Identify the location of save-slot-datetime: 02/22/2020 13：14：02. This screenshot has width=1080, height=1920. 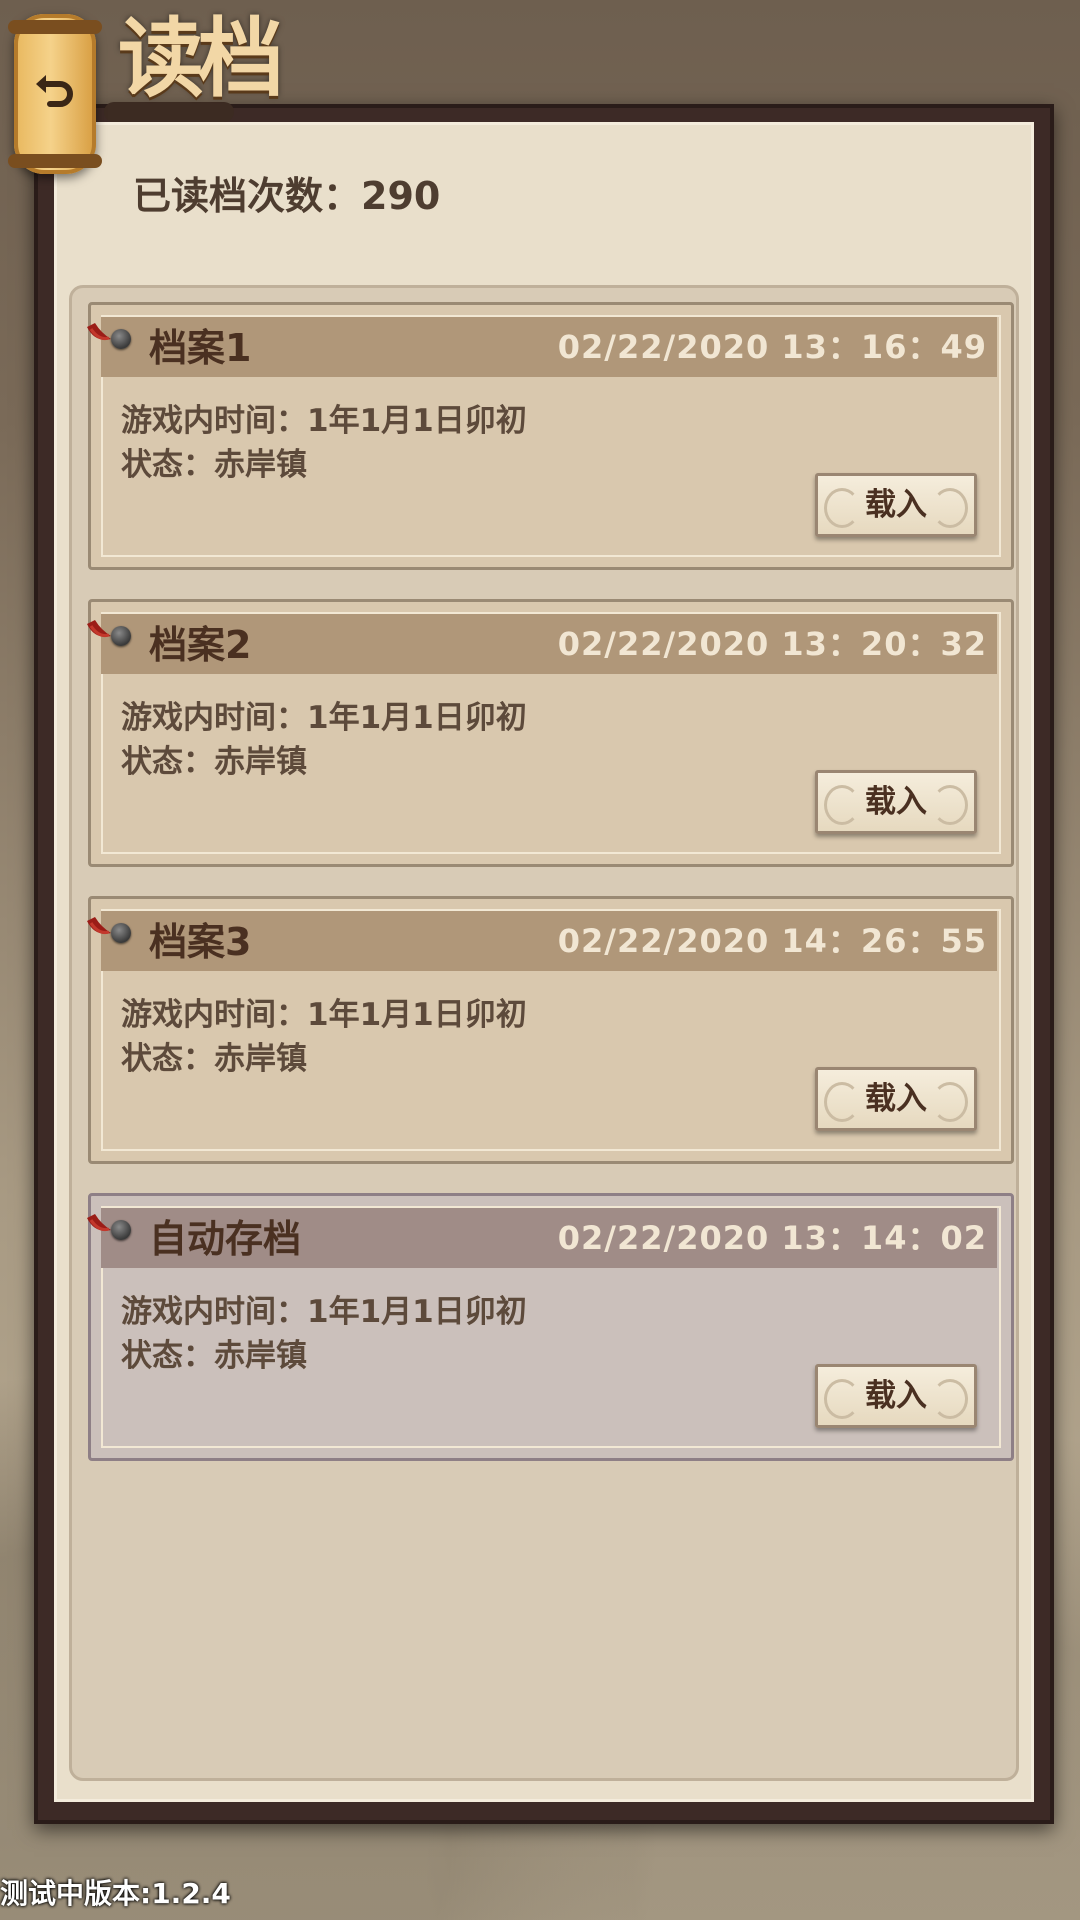
(772, 1238).